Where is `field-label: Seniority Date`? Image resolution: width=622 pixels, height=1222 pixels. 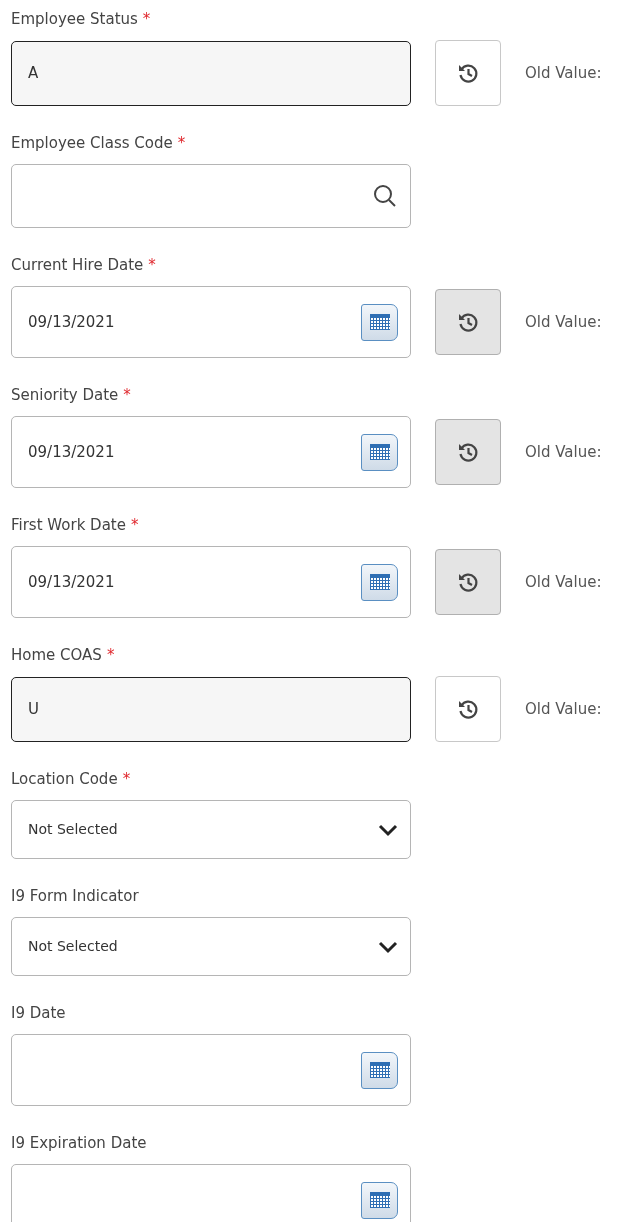 field-label: Seniority Date is located at coordinates (65, 395).